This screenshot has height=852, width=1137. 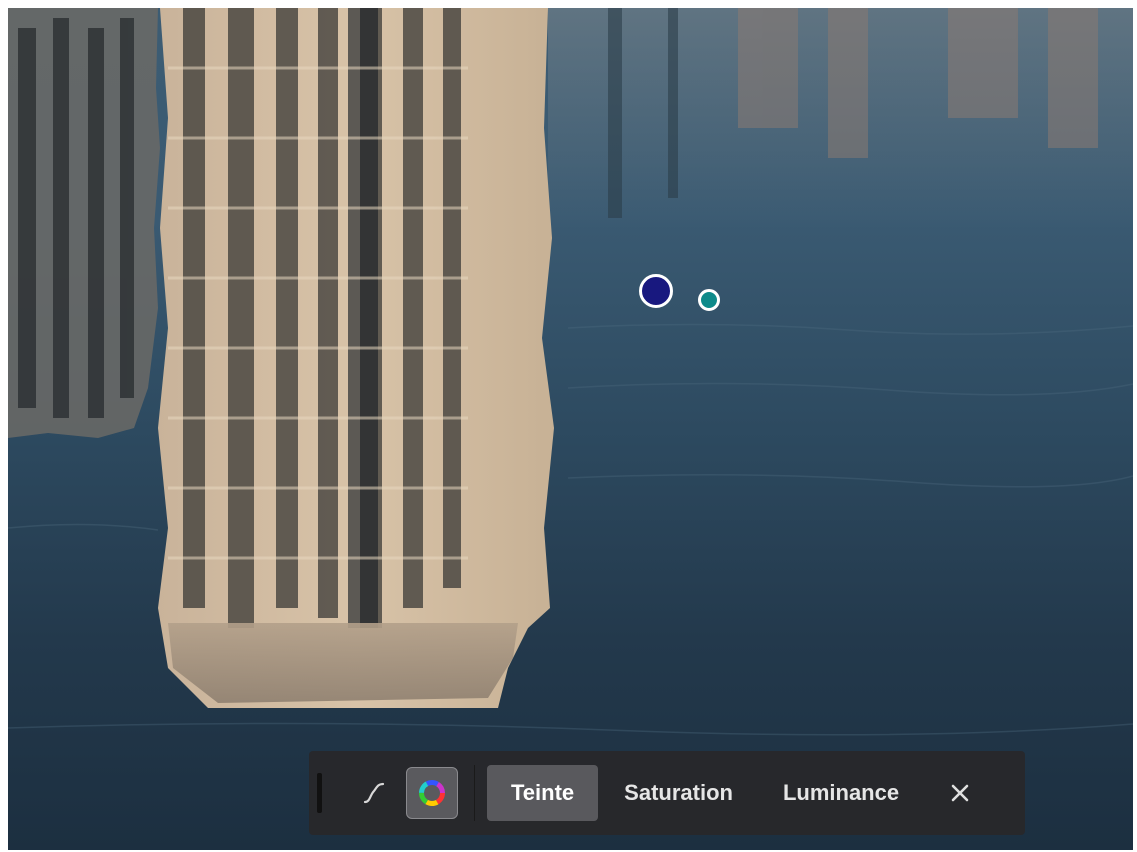 I want to click on tab-luminance: Luminance, so click(x=841, y=793).